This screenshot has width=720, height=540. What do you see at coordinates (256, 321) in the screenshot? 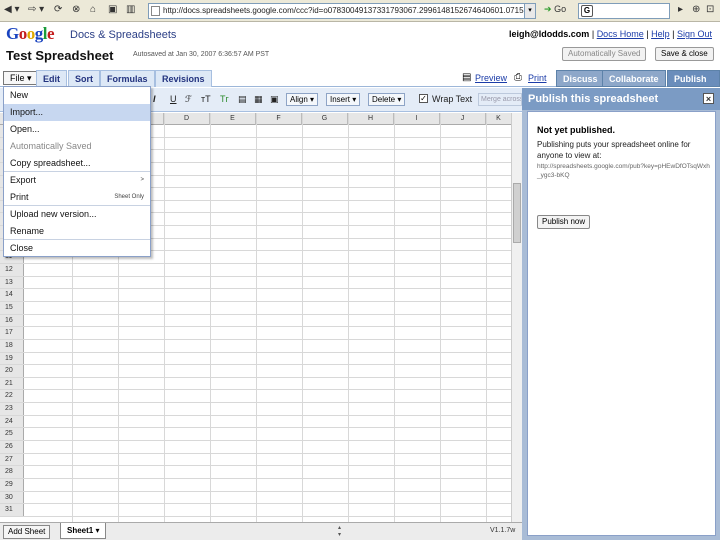
I see `table-row: 16` at bounding box center [256, 321].